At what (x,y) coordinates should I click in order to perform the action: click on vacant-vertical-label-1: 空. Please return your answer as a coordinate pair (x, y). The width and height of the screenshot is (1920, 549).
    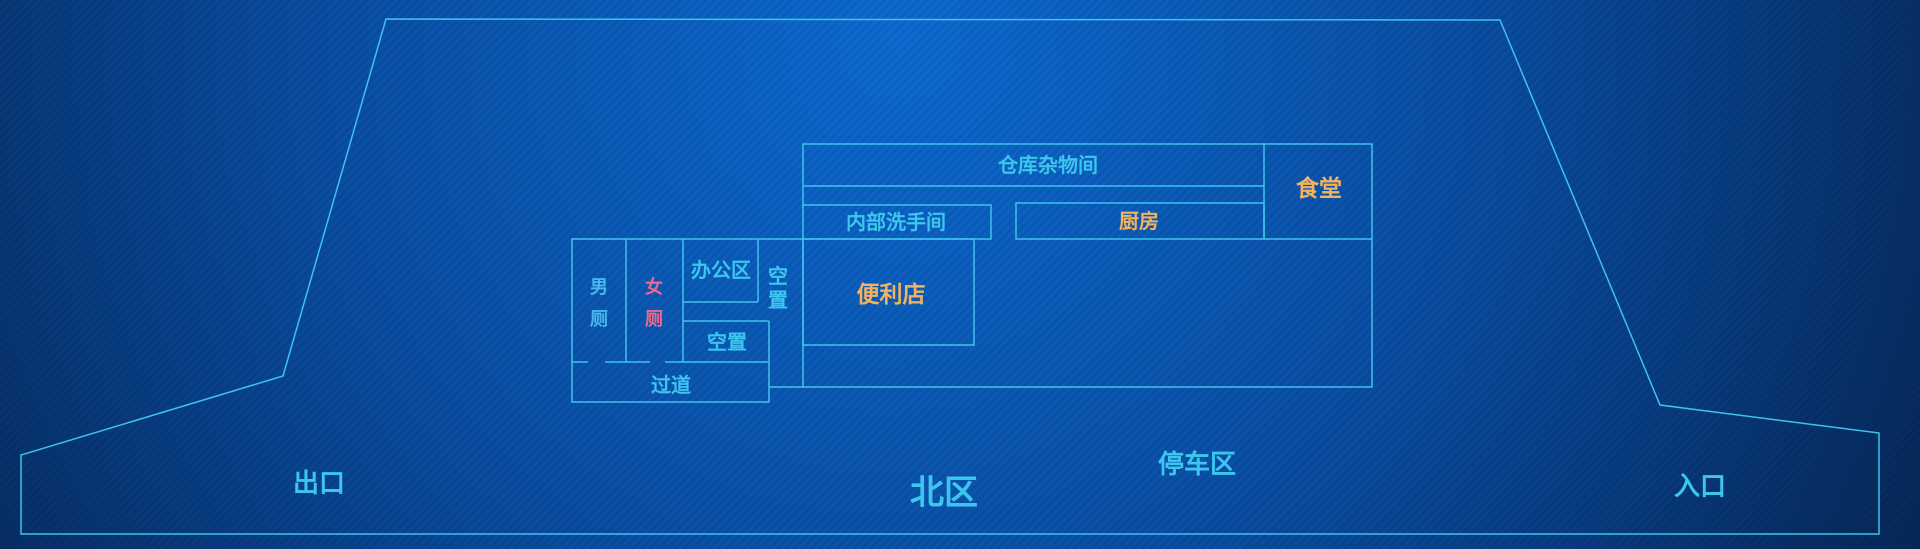
    Looking at the image, I should click on (778, 276).